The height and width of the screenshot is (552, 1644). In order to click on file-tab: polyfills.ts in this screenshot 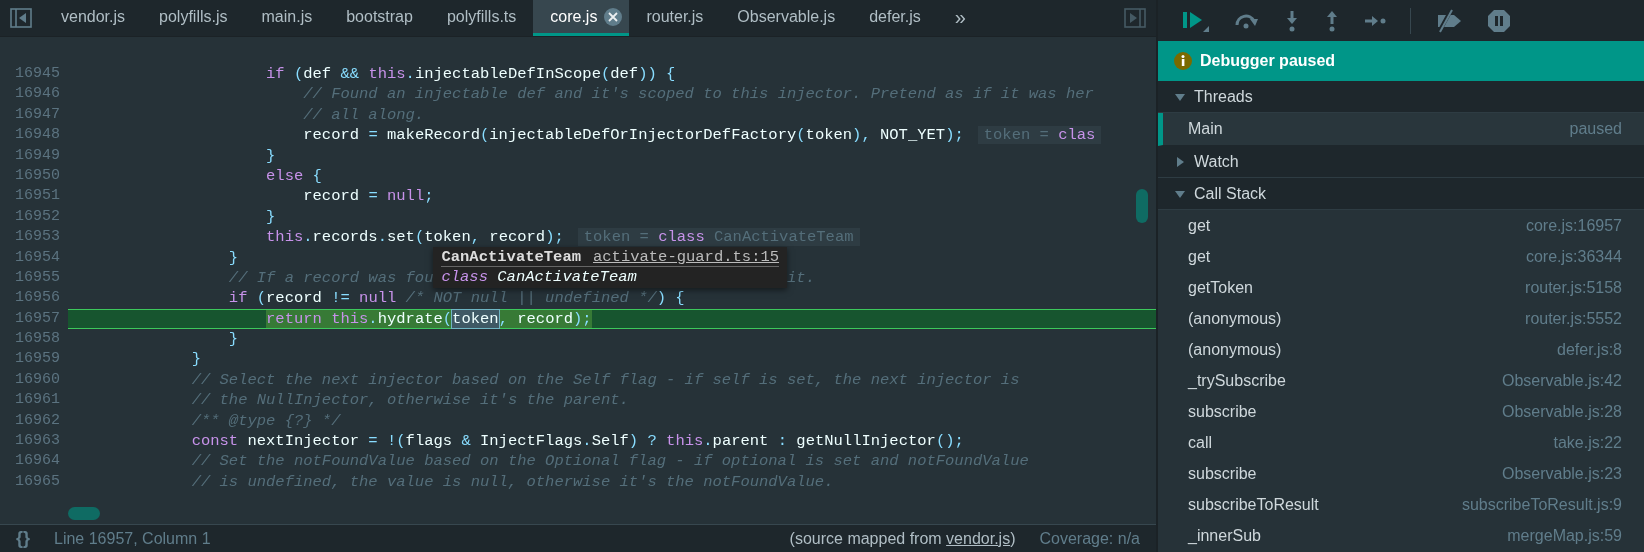, I will do `click(481, 18)`.